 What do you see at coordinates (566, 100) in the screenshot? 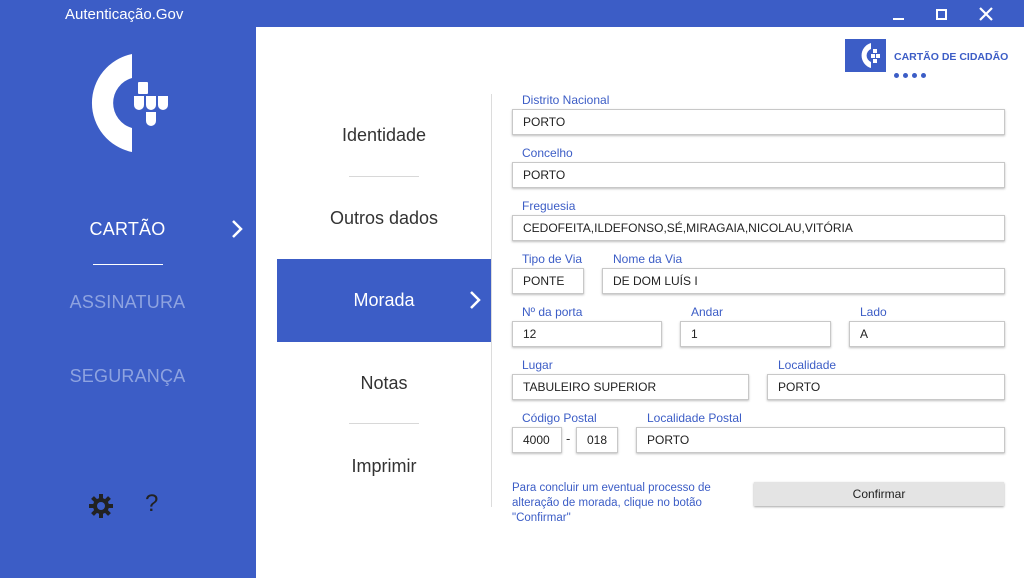
I see `distrito-label: Distrito Nacional` at bounding box center [566, 100].